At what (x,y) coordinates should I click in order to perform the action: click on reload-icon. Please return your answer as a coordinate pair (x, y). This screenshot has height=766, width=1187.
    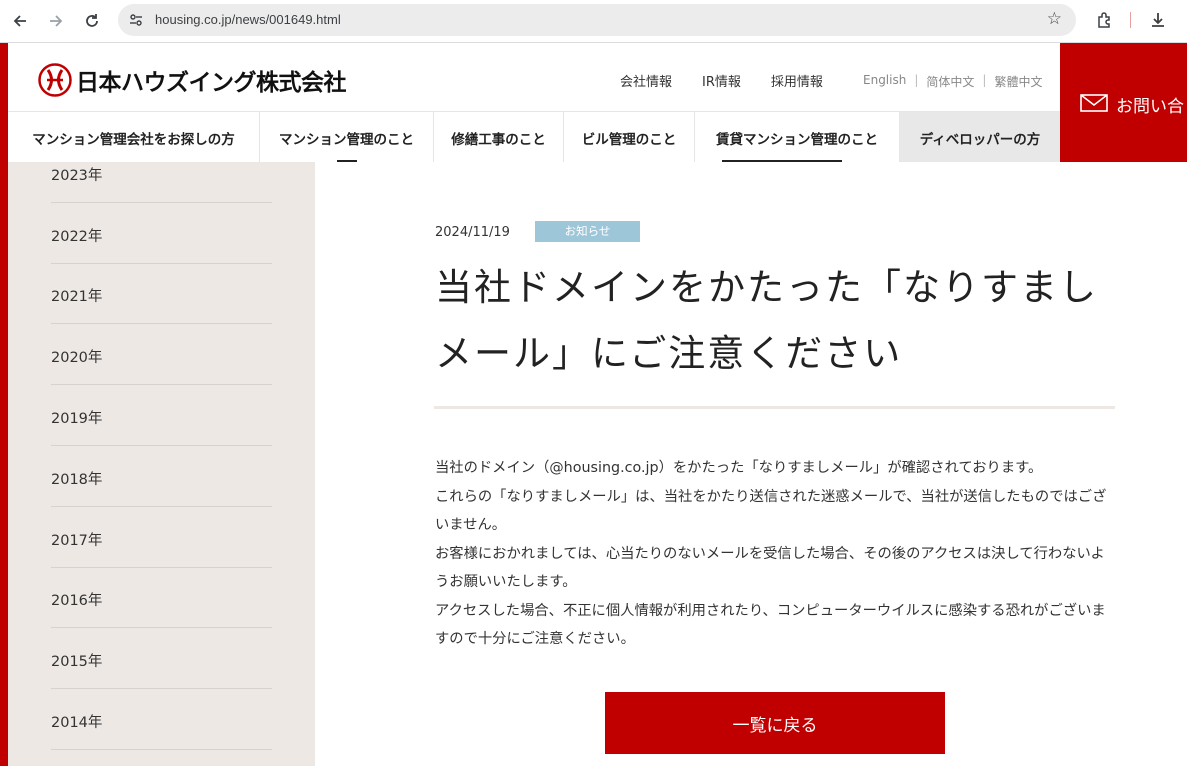
    Looking at the image, I should click on (92, 21).